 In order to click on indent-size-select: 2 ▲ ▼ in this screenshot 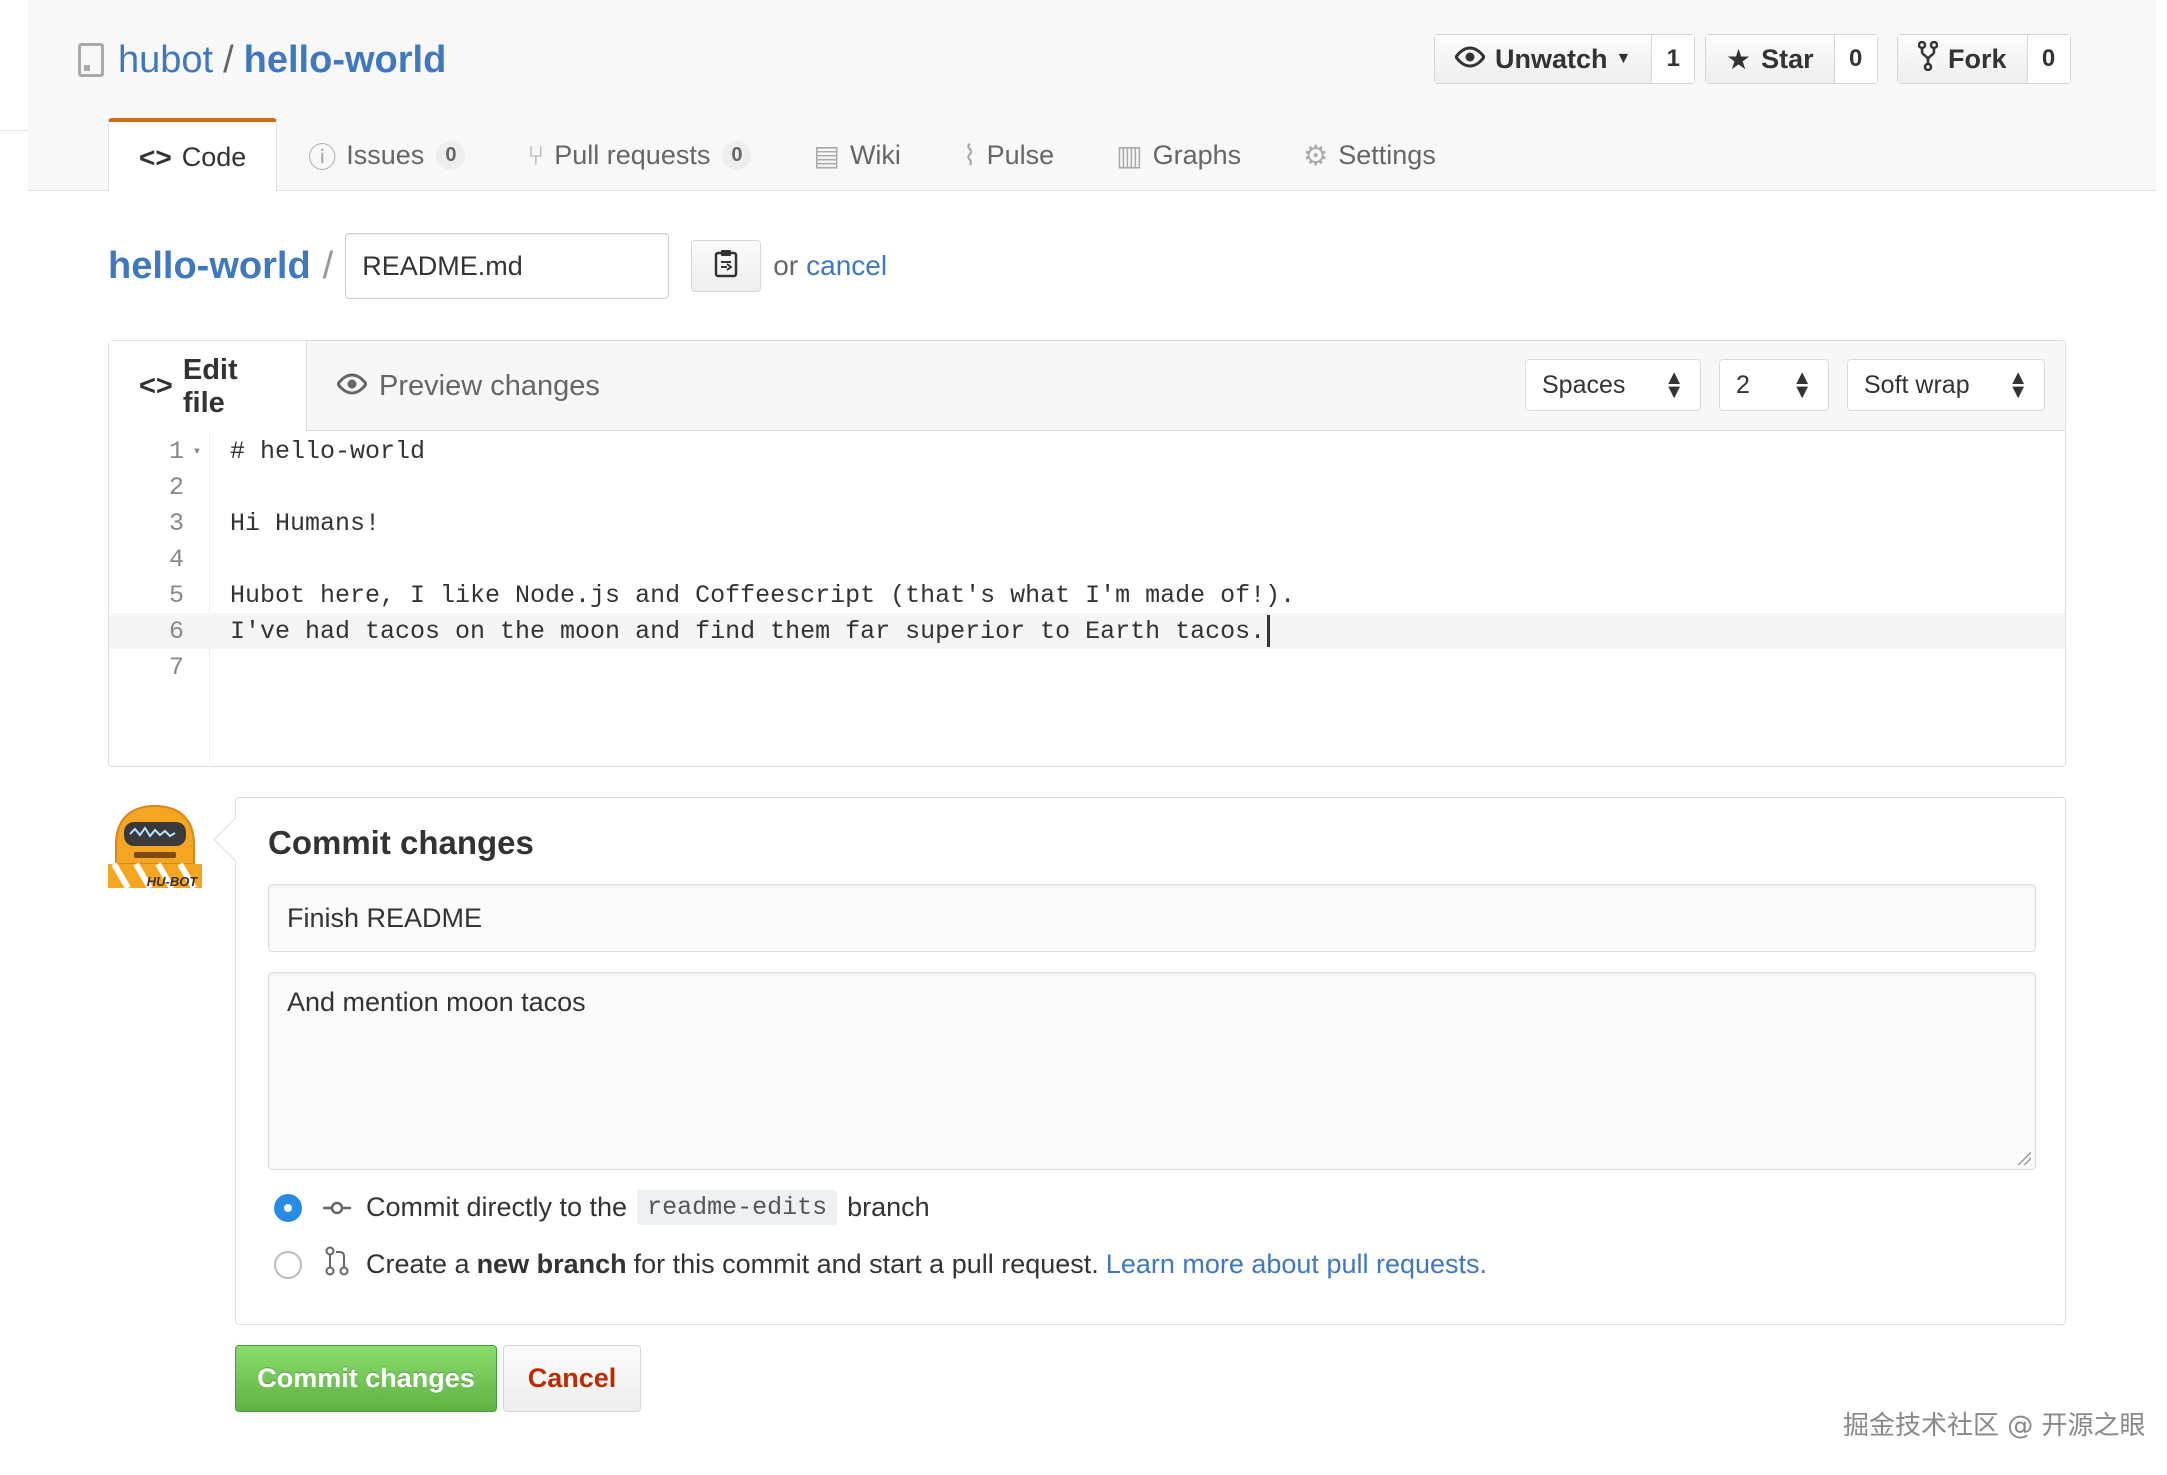, I will do `click(1774, 385)`.